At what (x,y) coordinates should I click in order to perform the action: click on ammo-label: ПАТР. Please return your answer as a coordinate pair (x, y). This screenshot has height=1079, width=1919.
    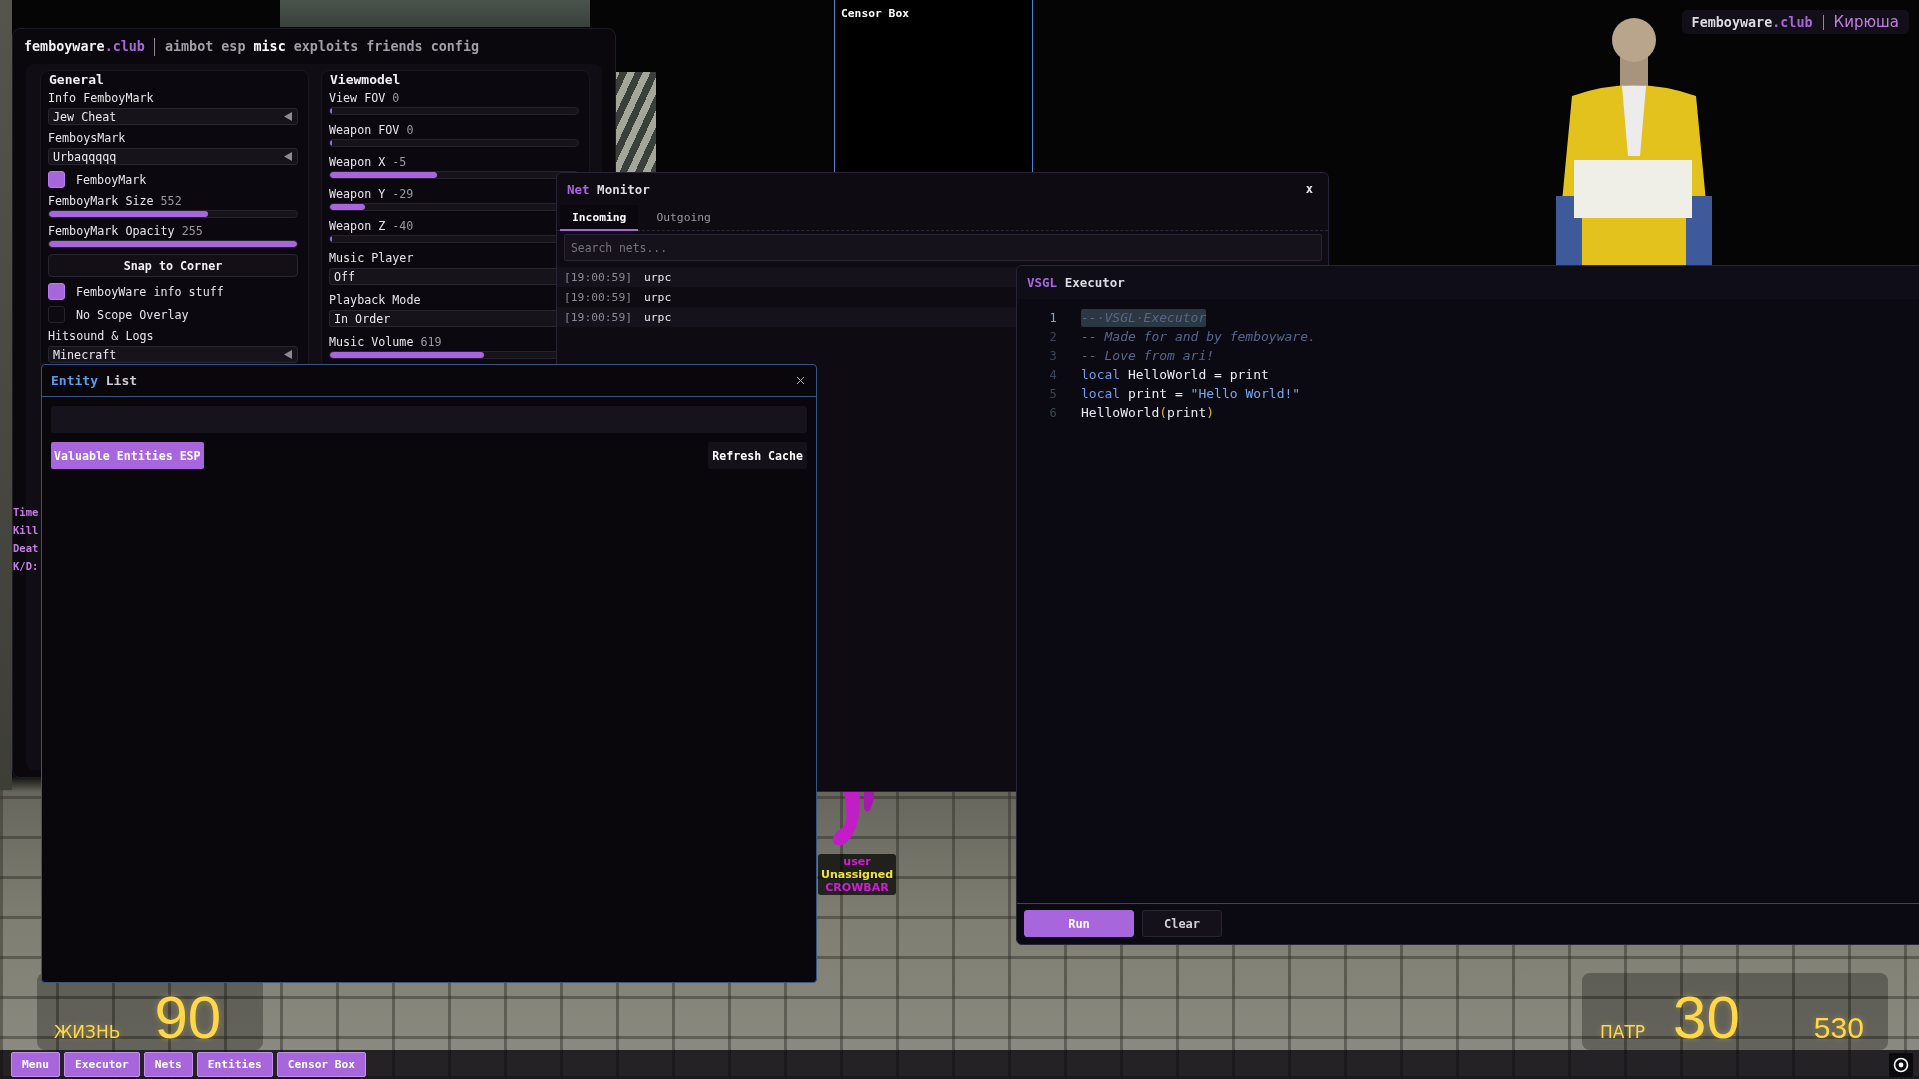
    Looking at the image, I should click on (1623, 1032).